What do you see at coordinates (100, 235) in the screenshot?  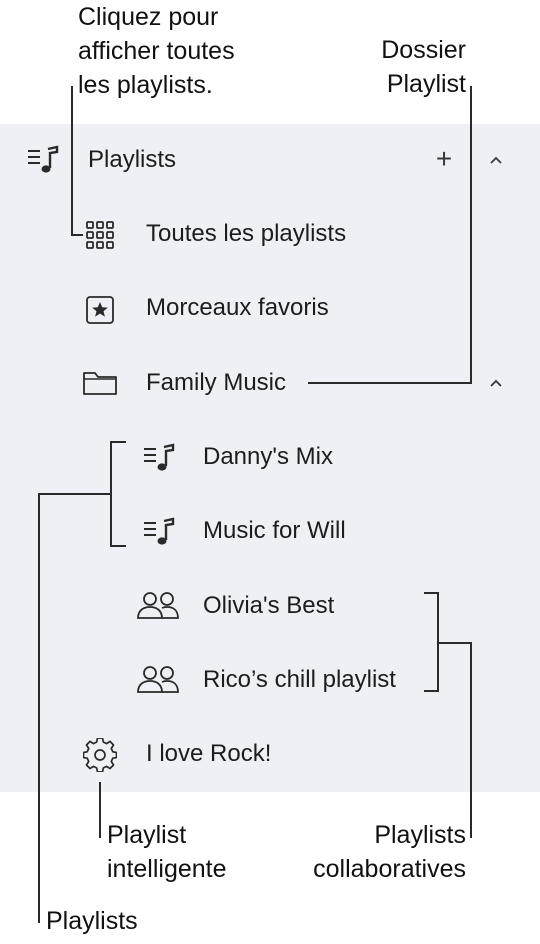 I see `grid-icon` at bounding box center [100, 235].